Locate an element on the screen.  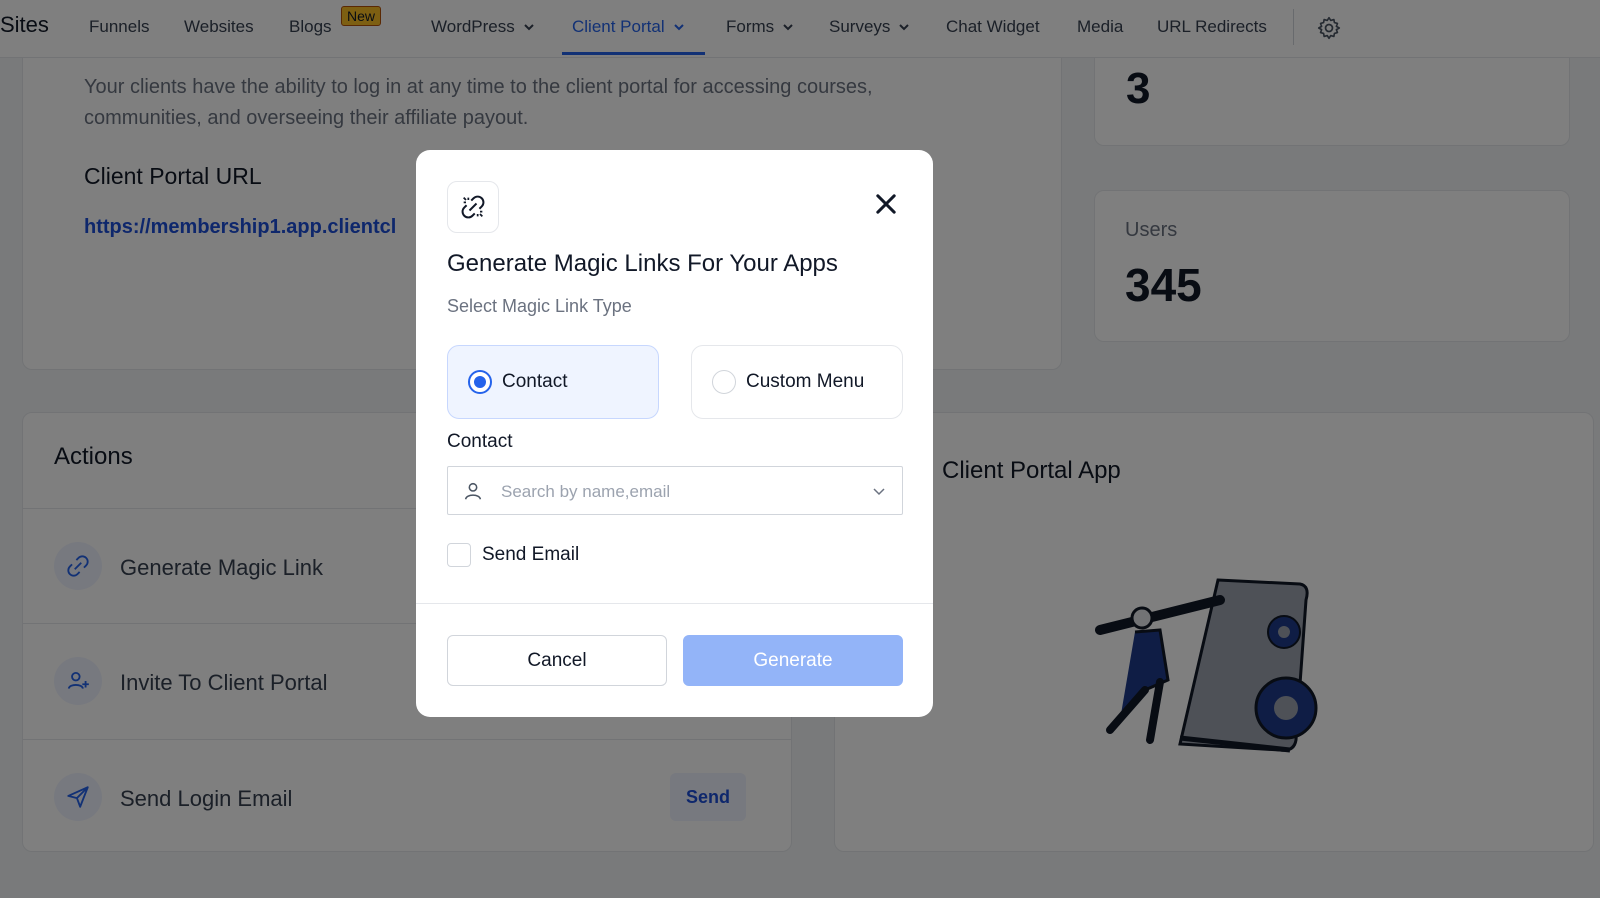
magic-link-icon is located at coordinates (473, 207).